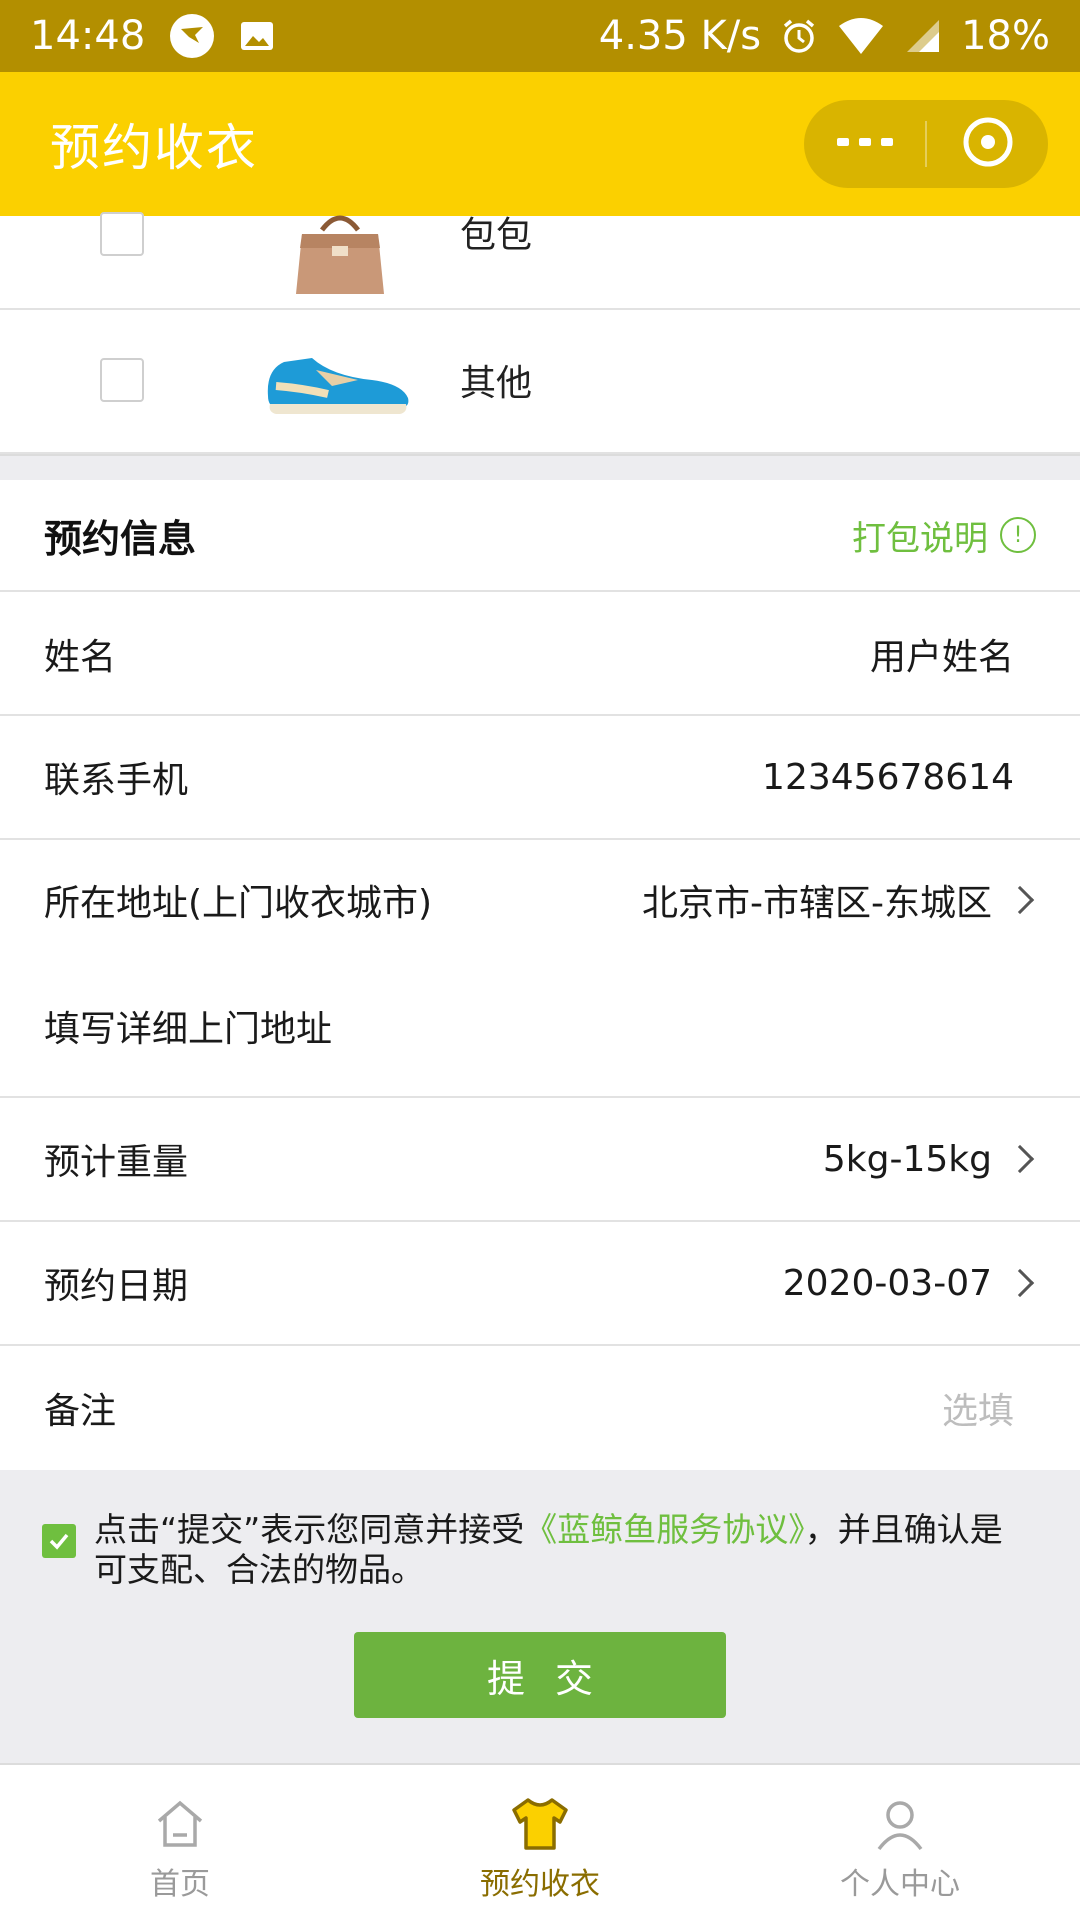 The width and height of the screenshot is (1080, 1920). I want to click on weight-label: 预计重量, so click(116, 1162).